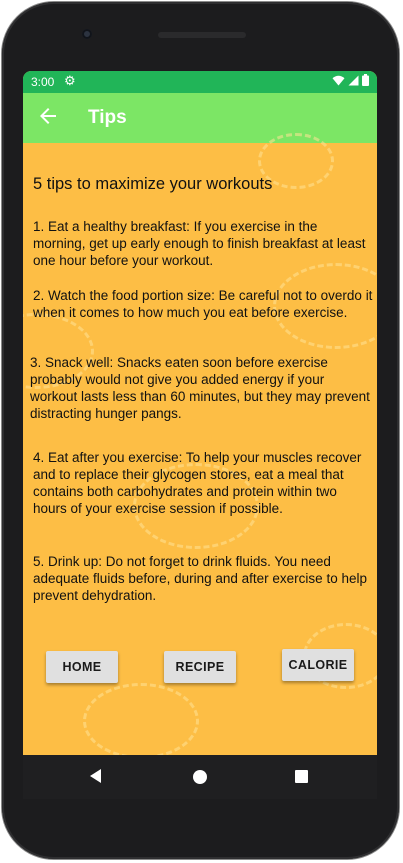  Describe the element at coordinates (353, 80) in the screenshot. I see `signal-icon` at that location.